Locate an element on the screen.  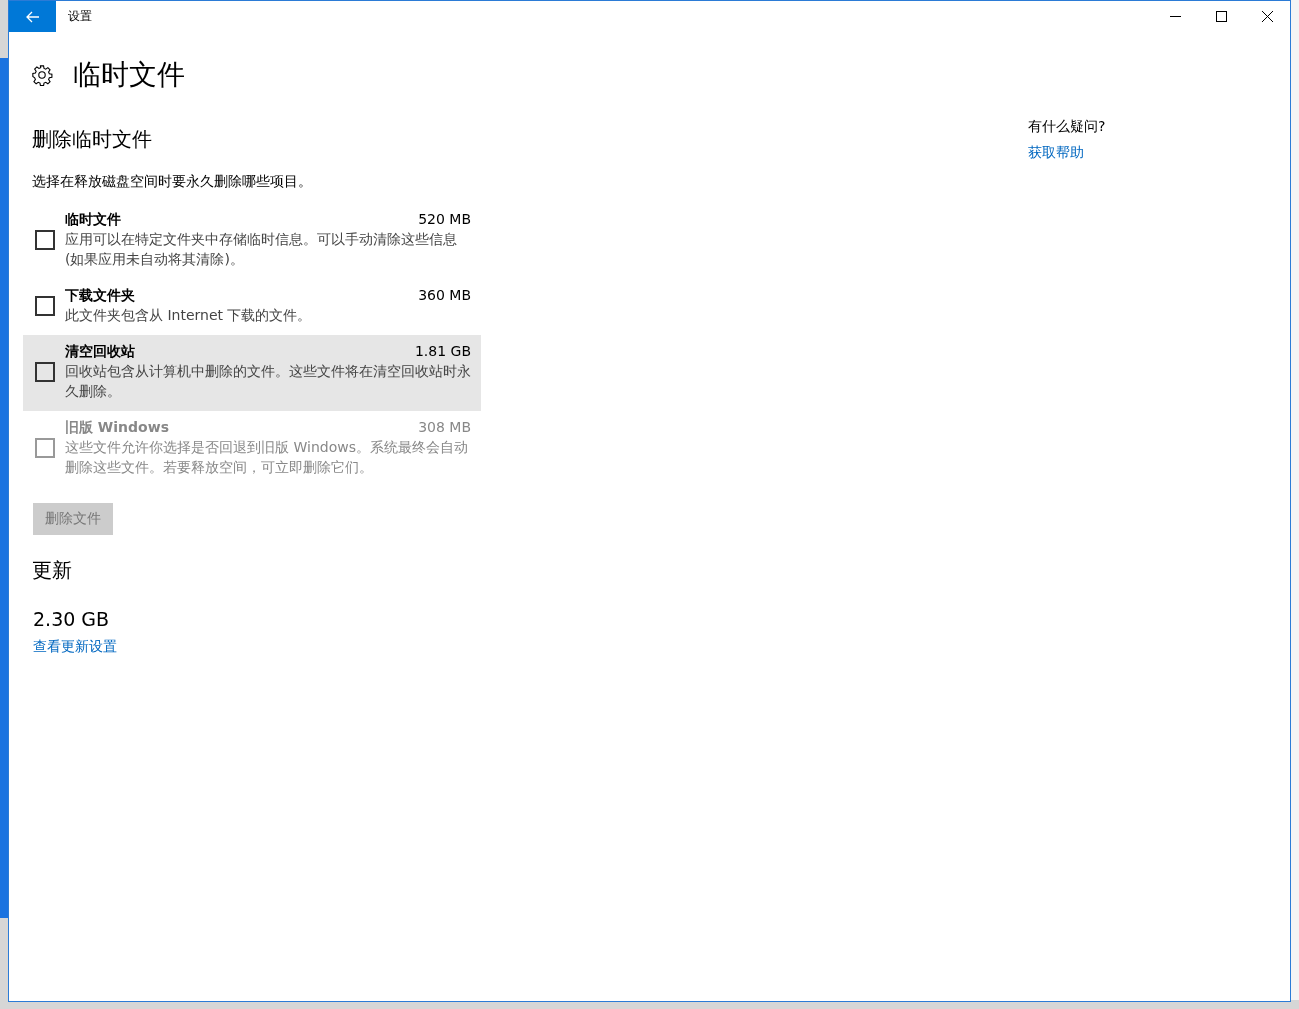
option-description: 这些文件允许你选择是否回退到旧版 Windows。系统最终会自动删除这些文件。若要释放空间，可立即删除它们。 is located at coordinates (267, 457).